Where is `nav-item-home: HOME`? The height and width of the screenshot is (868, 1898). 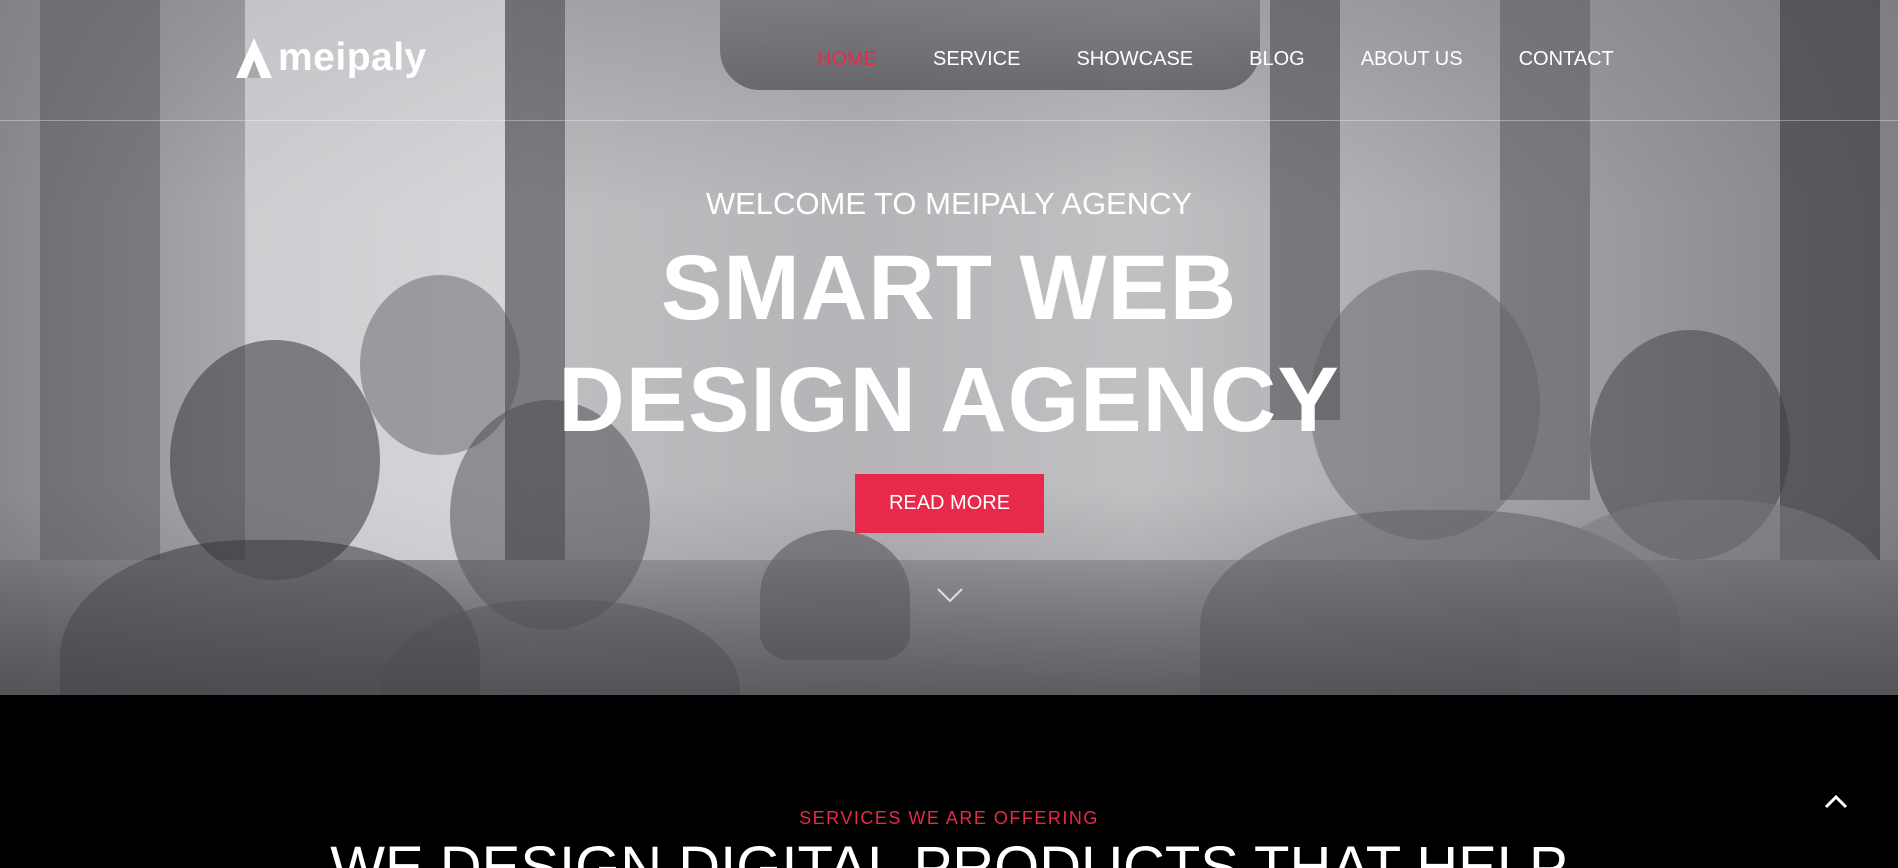
nav-item-home: HOME is located at coordinates (847, 59).